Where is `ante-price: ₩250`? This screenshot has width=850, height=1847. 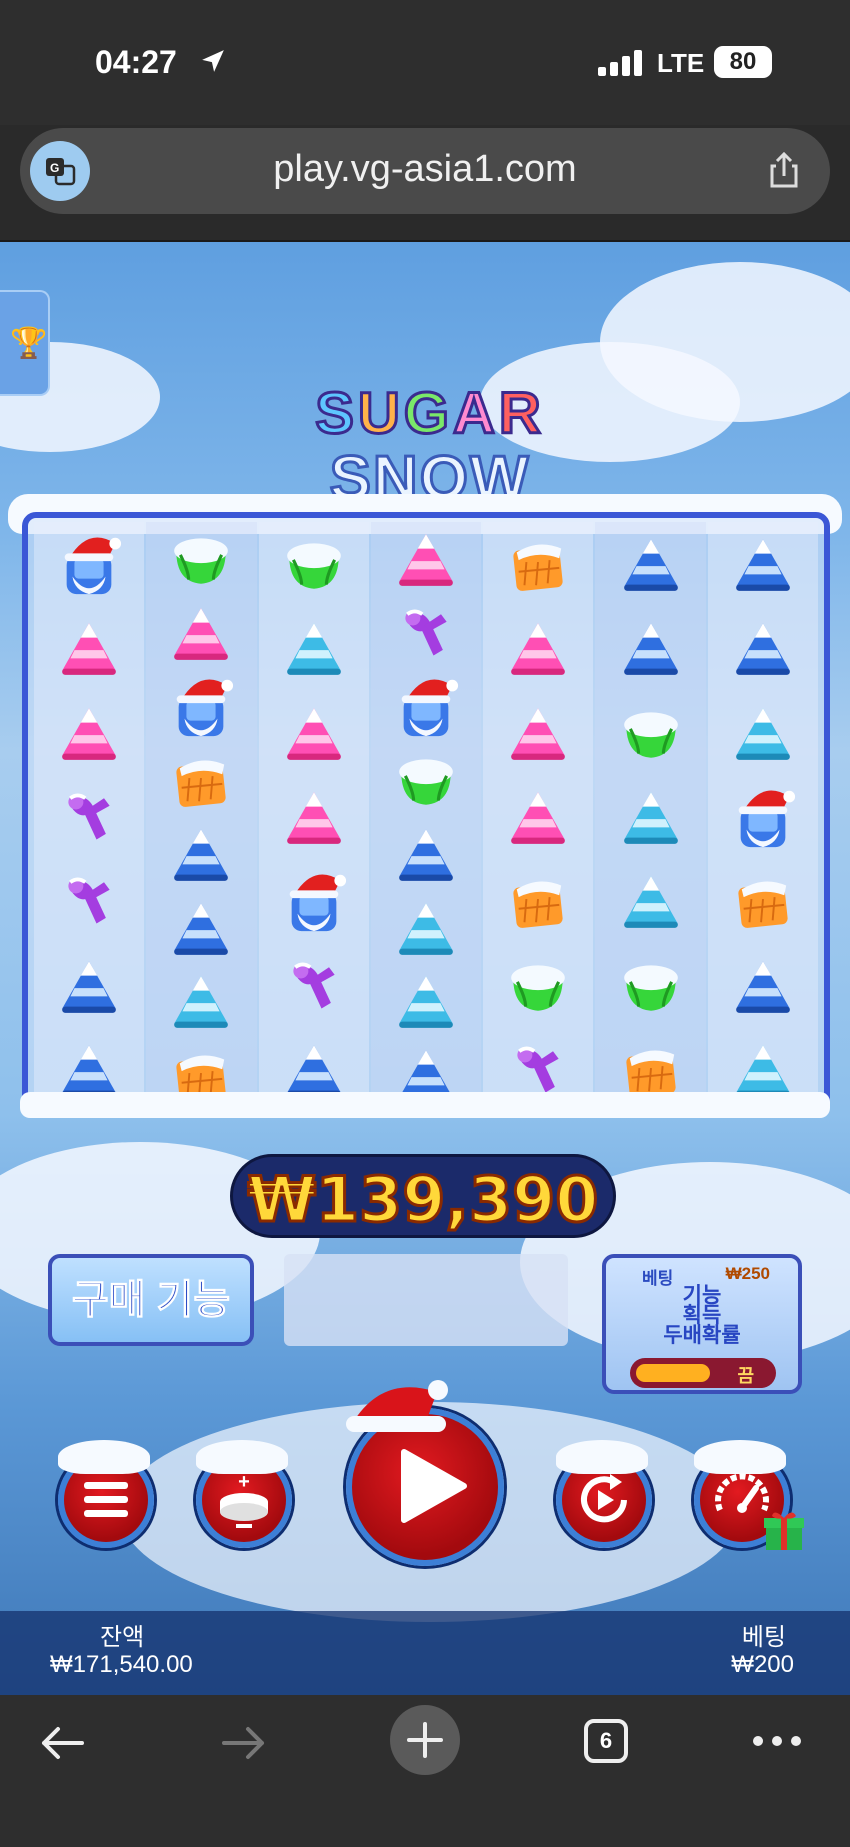 ante-price: ₩250 is located at coordinates (747, 1273).